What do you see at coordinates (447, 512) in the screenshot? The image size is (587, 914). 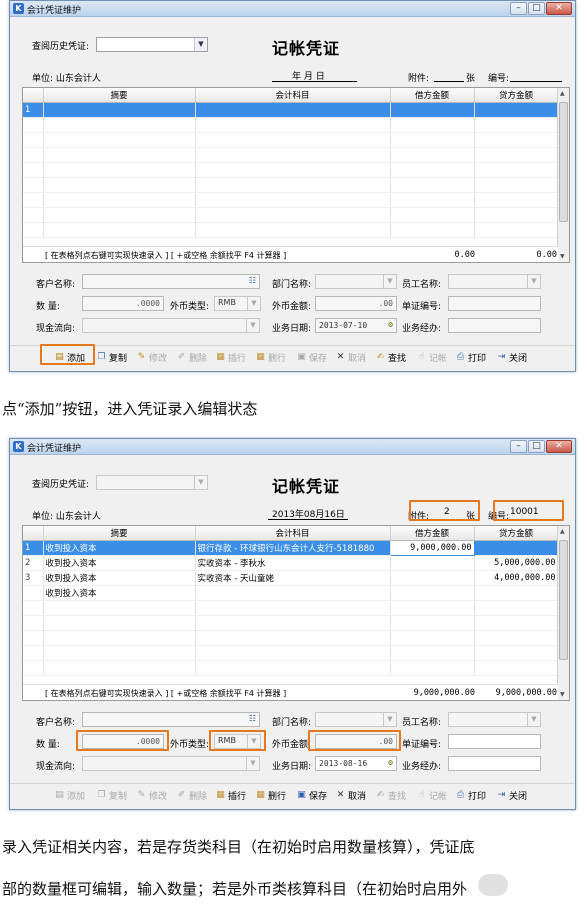 I see `attachment-count: 2` at bounding box center [447, 512].